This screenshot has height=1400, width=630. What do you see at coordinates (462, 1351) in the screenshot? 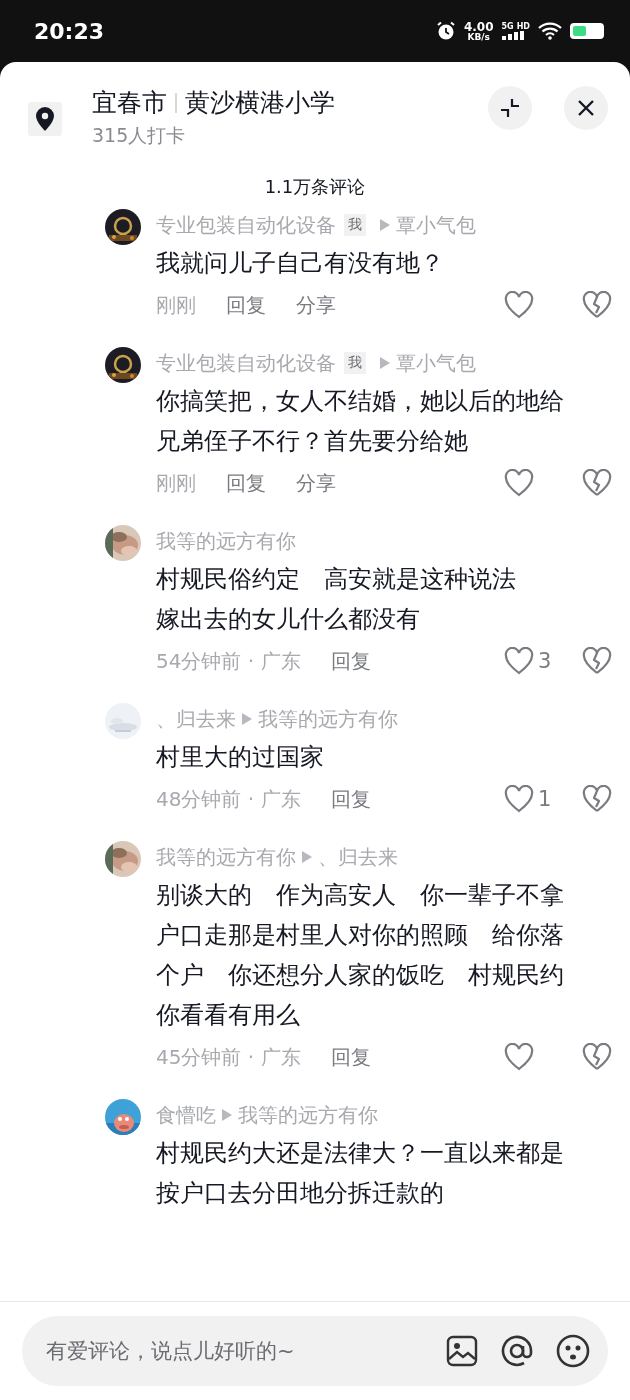
I see `image-icon` at bounding box center [462, 1351].